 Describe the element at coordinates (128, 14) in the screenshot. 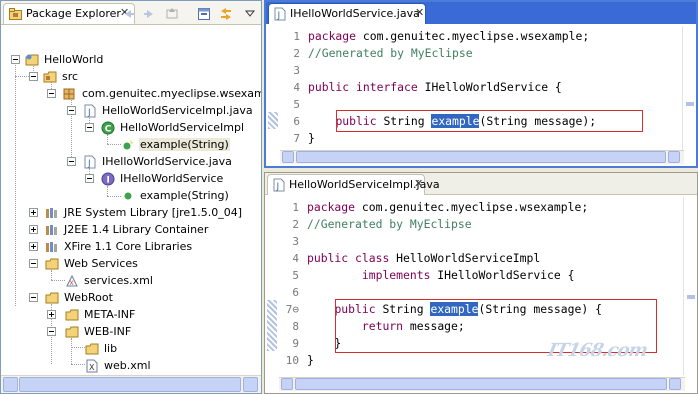

I see `back-arrow-icon` at that location.